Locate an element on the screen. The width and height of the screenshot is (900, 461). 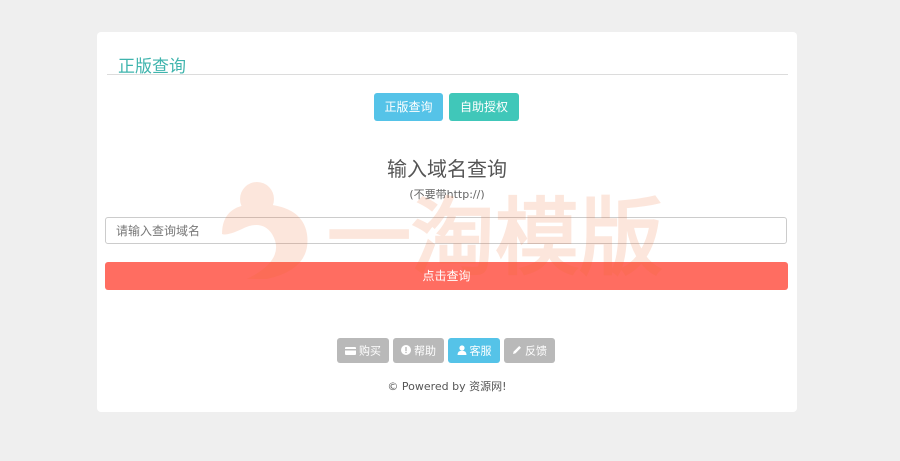
customer-service-label: 客服 is located at coordinates (480, 351).